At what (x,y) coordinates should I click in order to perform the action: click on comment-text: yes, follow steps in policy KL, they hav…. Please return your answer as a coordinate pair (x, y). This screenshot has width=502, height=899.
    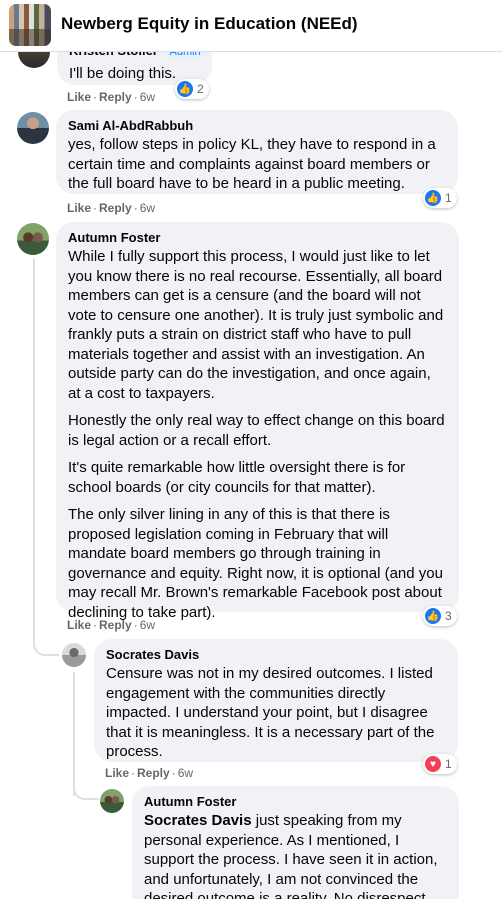
    Looking at the image, I should click on (252, 164).